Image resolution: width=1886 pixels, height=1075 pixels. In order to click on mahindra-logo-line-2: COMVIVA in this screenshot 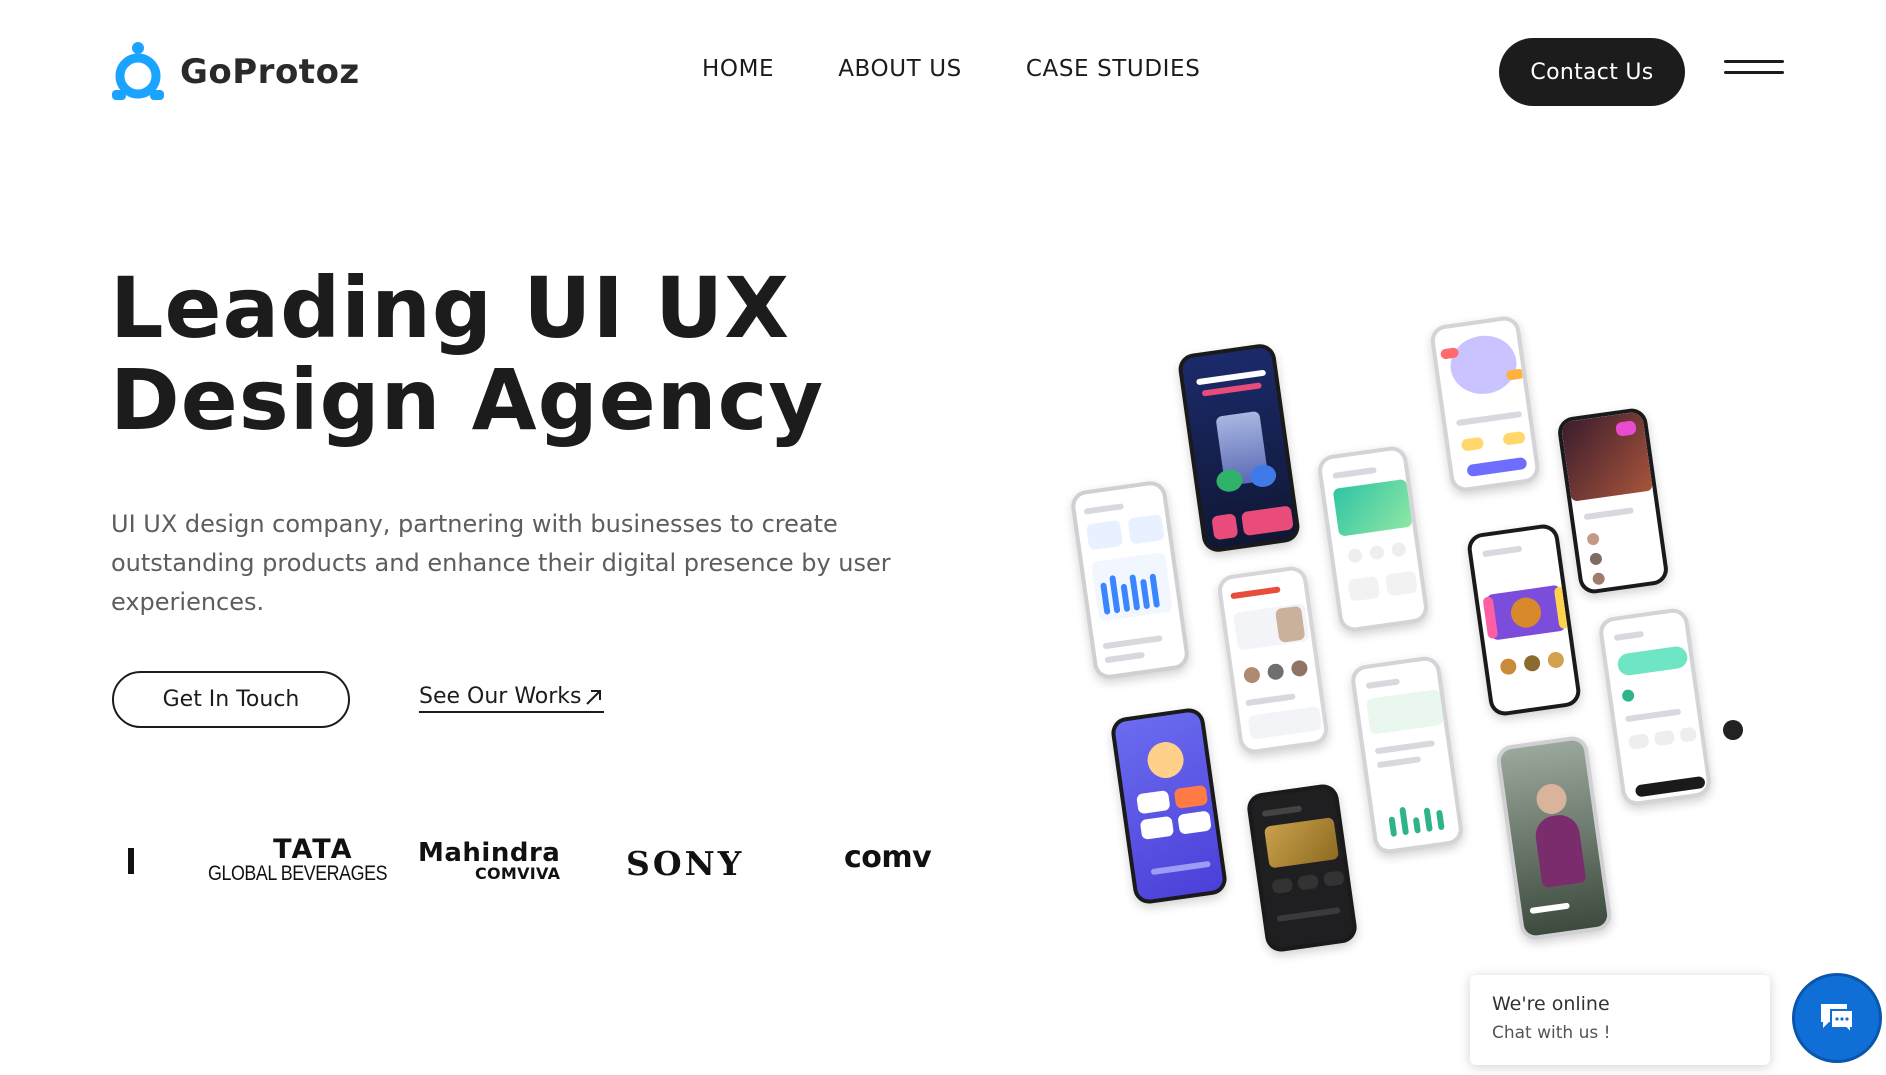, I will do `click(517, 873)`.